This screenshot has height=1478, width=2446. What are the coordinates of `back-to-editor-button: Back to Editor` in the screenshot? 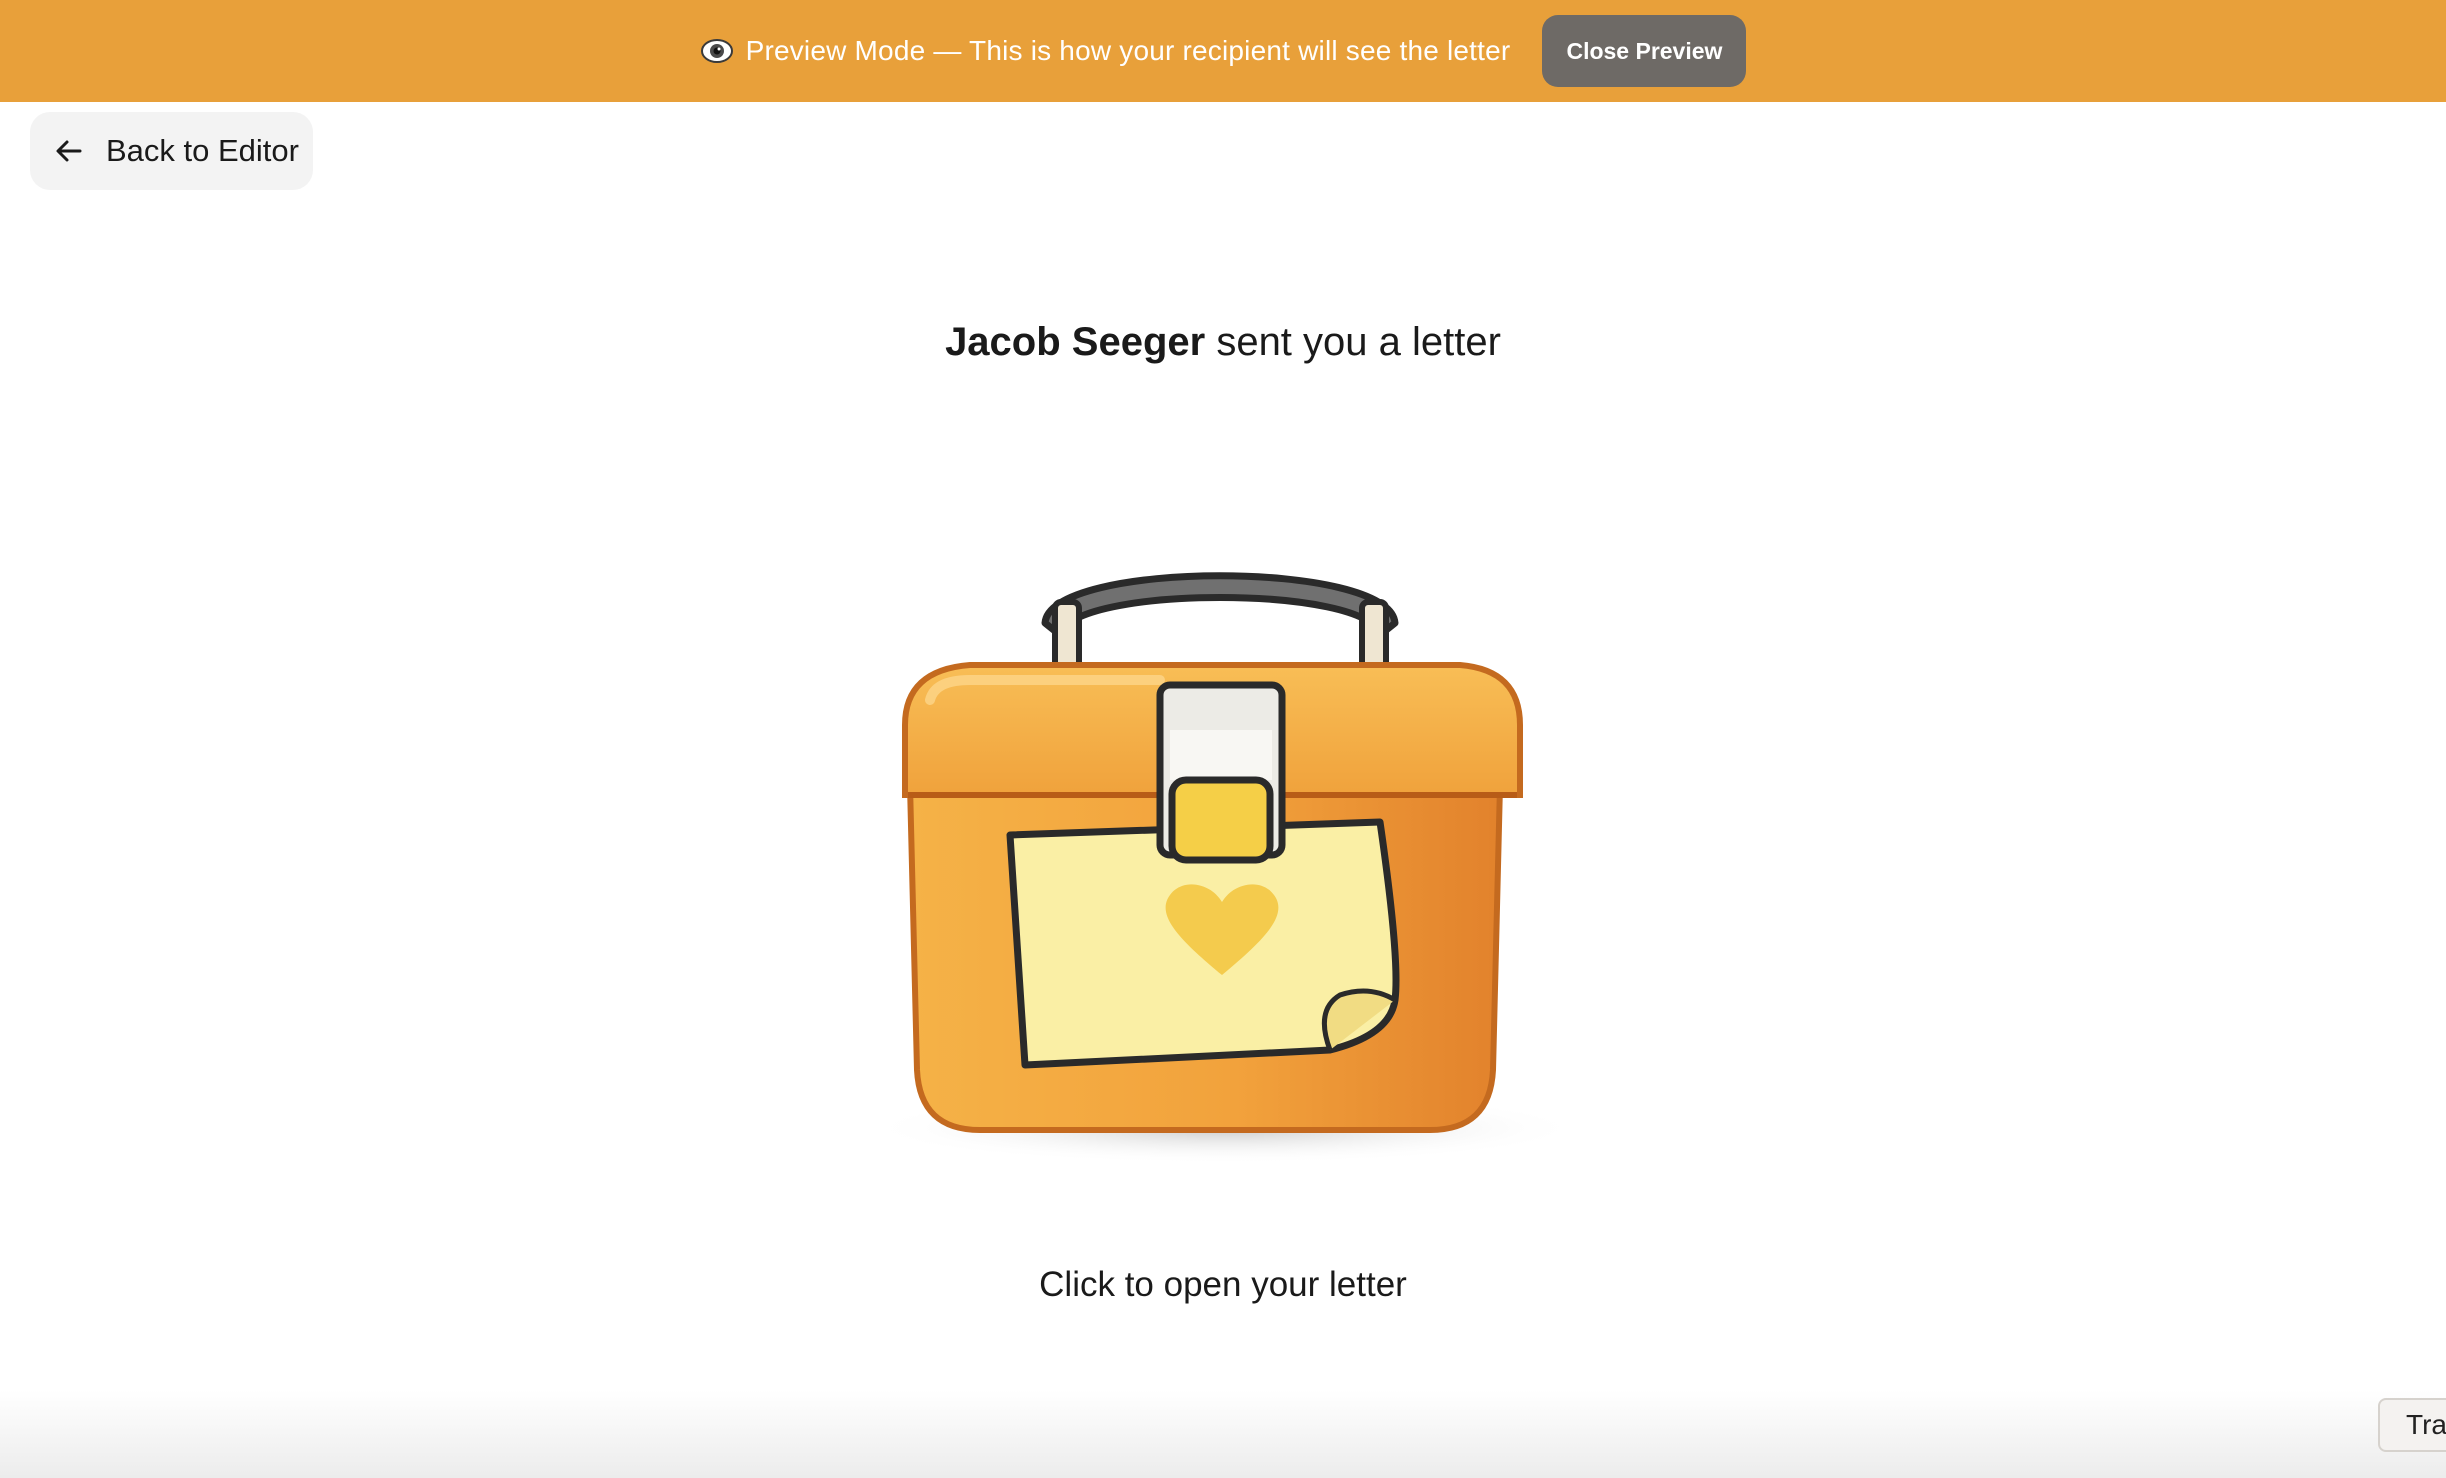 It's located at (171, 151).